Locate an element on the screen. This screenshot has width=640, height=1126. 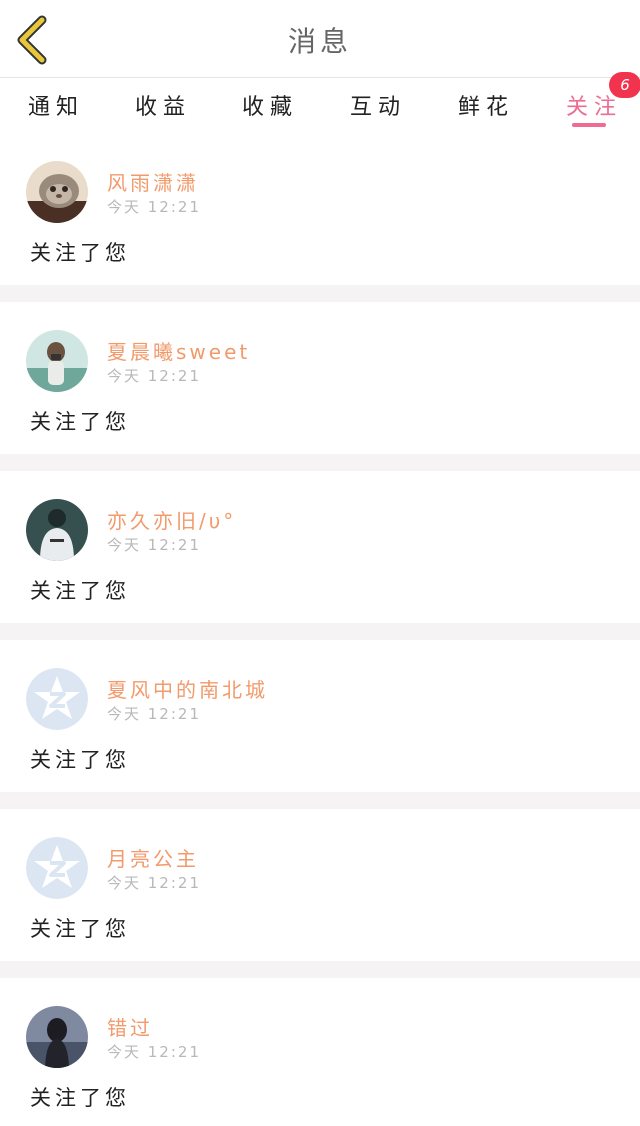
tab-favorites: 收藏 is located at coordinates (270, 107).